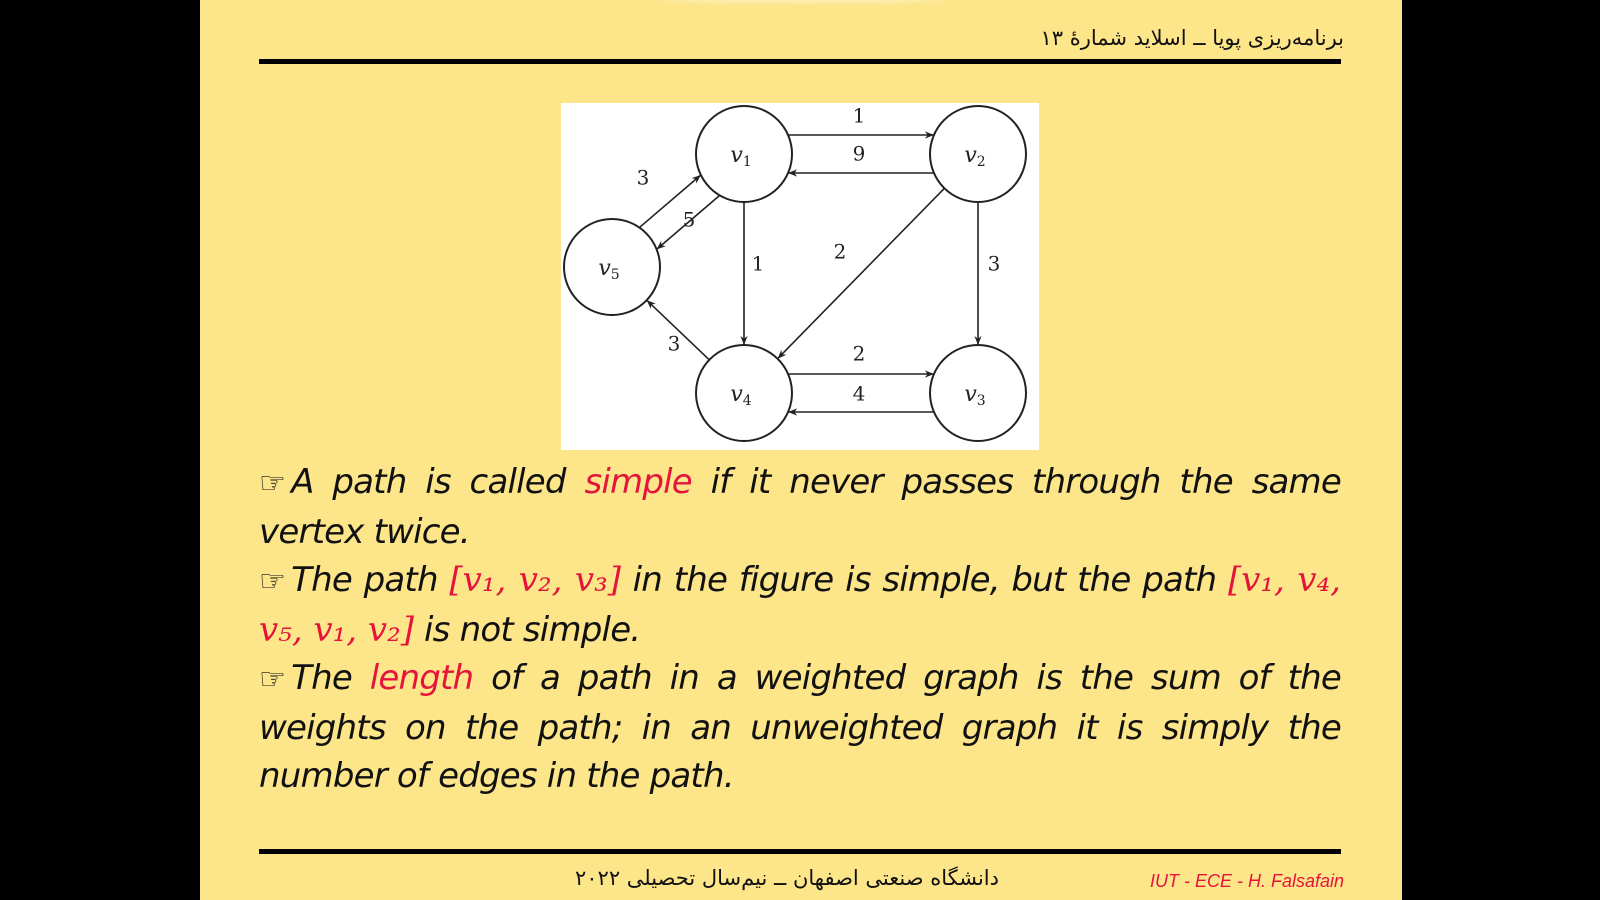  What do you see at coordinates (535, 580) in the screenshot?
I see `path-example-simple: [v₁, v₂, v₃]` at bounding box center [535, 580].